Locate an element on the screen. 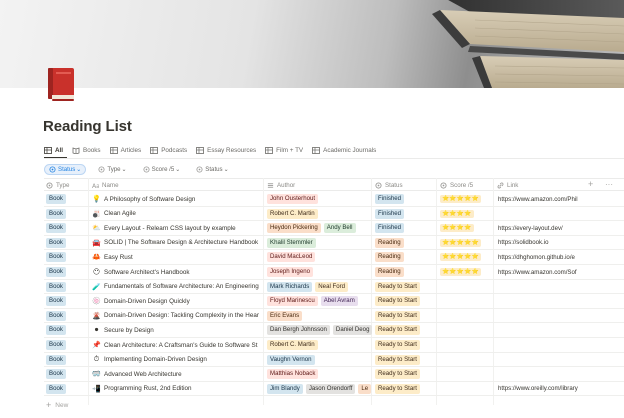  status-badge: Finished is located at coordinates (390, 213).